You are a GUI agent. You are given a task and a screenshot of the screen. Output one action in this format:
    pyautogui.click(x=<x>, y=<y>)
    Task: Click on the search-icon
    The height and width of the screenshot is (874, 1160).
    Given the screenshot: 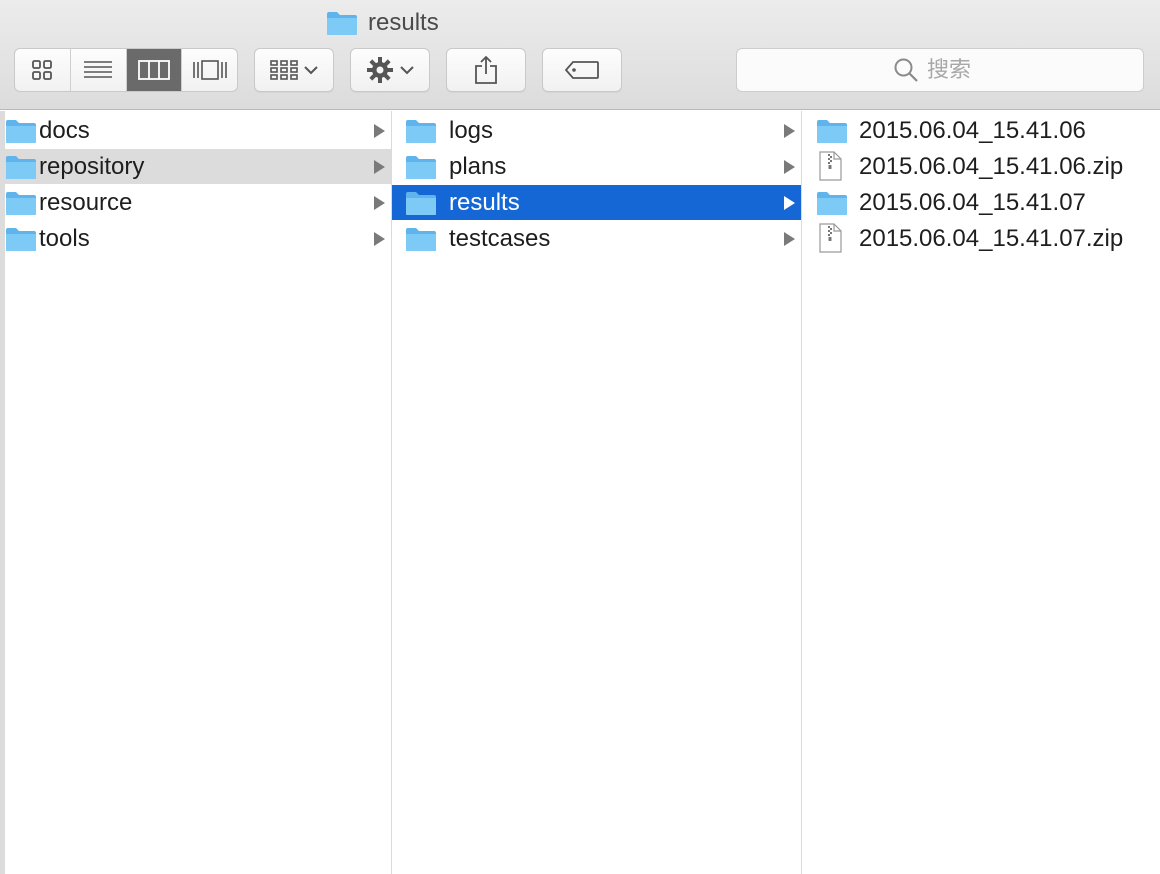 What is the action you would take?
    pyautogui.click(x=906, y=70)
    